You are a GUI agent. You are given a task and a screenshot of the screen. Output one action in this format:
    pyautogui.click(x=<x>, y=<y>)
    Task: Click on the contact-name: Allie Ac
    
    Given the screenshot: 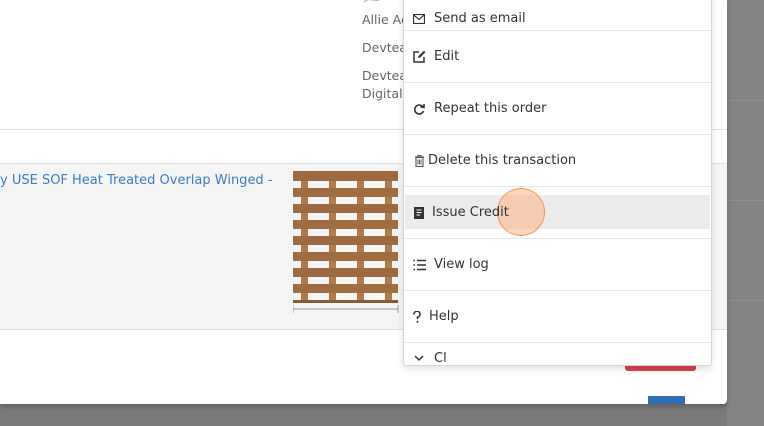 What is the action you would take?
    pyautogui.click(x=385, y=19)
    